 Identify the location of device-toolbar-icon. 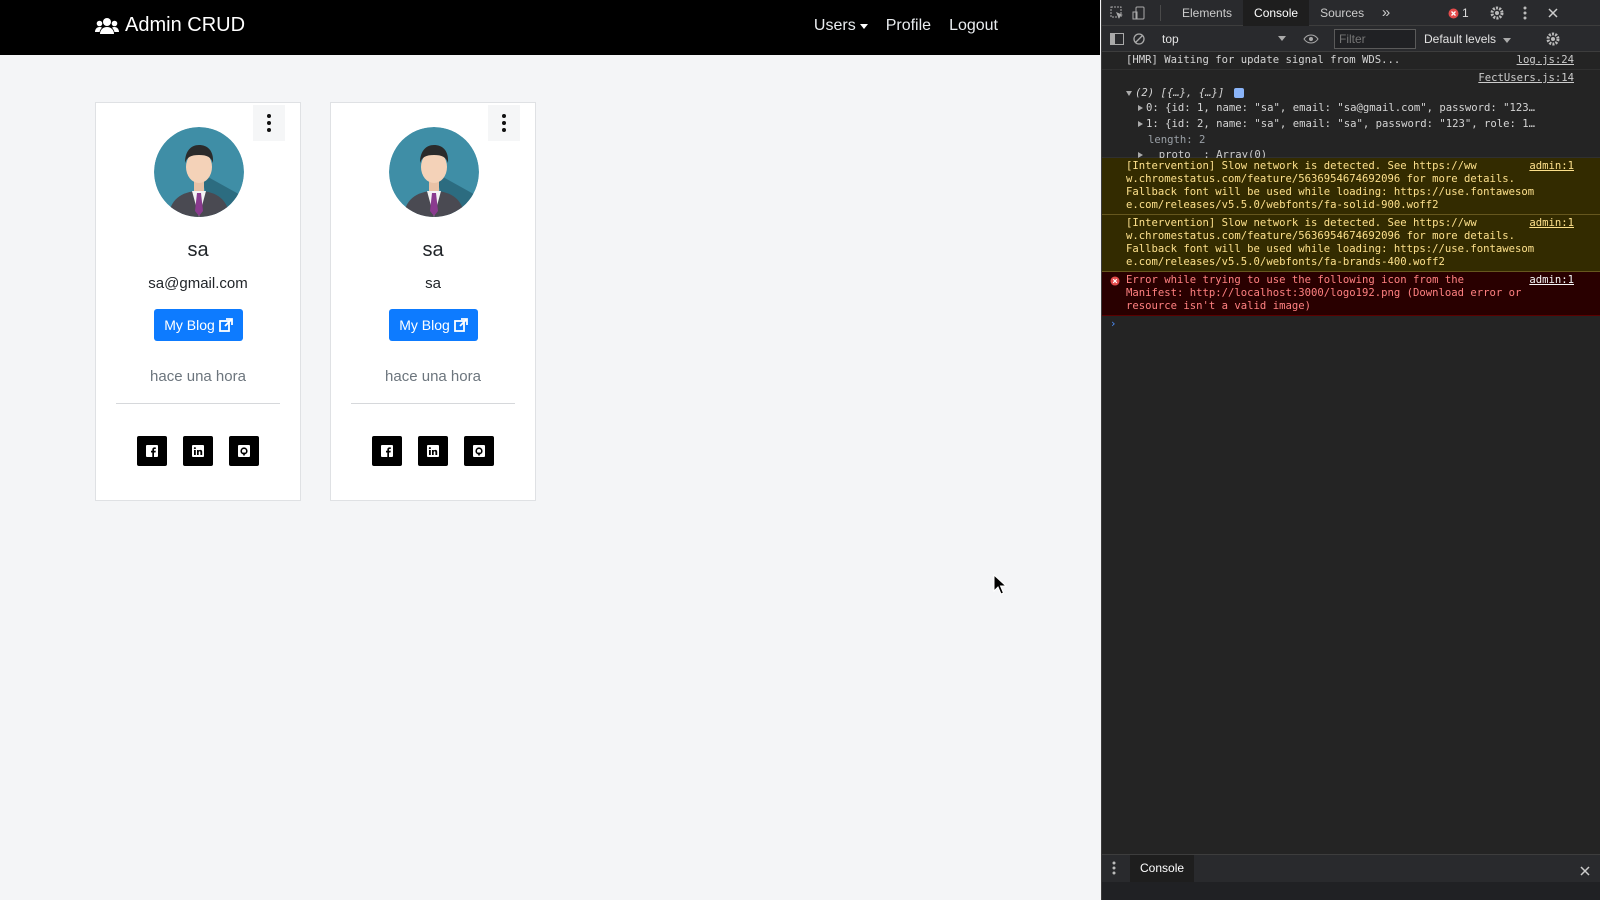
(1139, 13).